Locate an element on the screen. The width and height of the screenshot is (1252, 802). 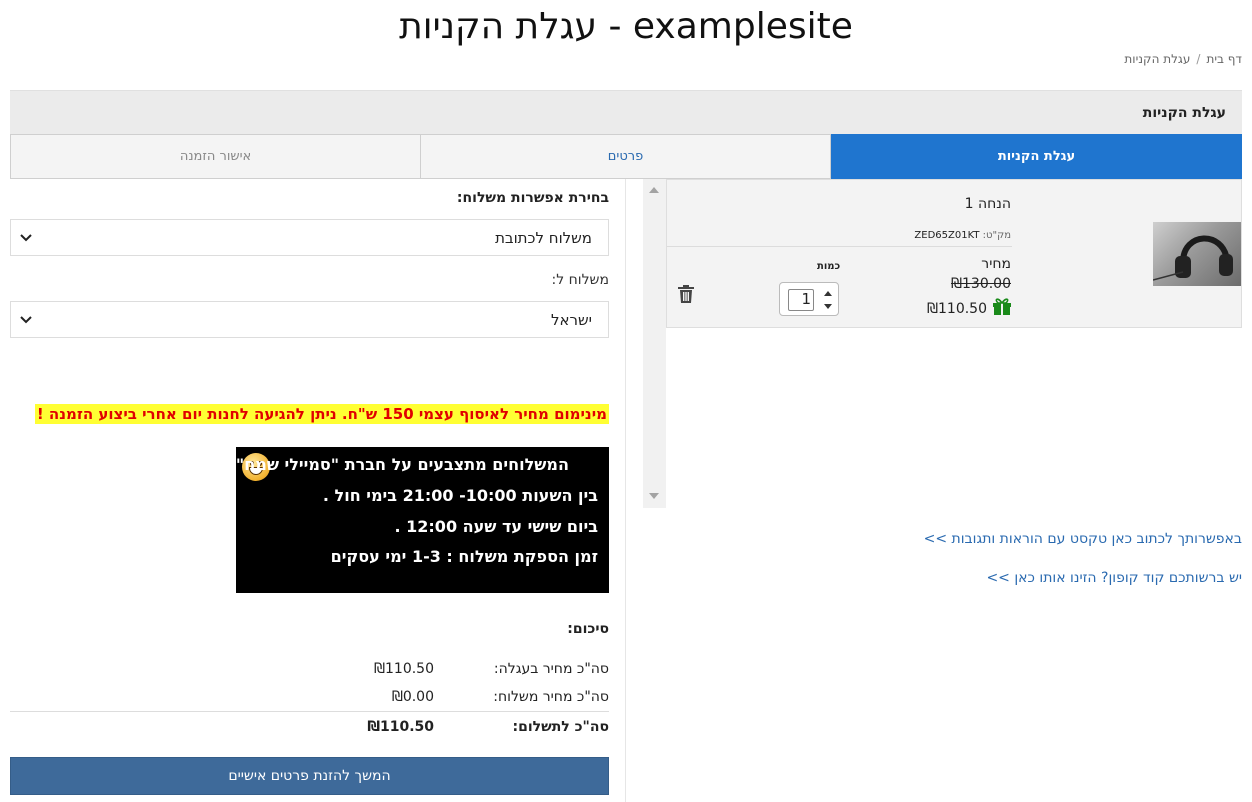
section-header: עגלת הקניות is located at coordinates (626, 112).